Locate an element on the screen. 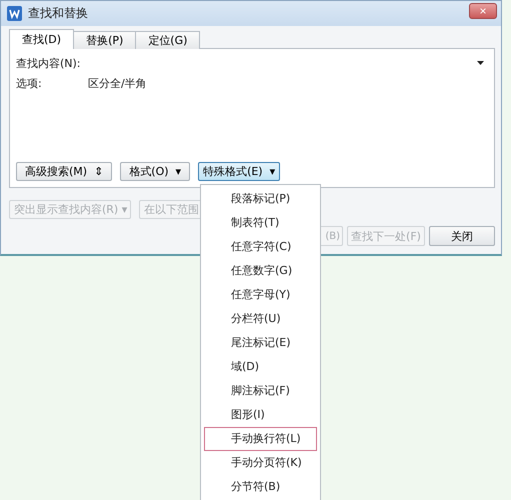 The image size is (511, 500). options-label: 选项: is located at coordinates (29, 83).